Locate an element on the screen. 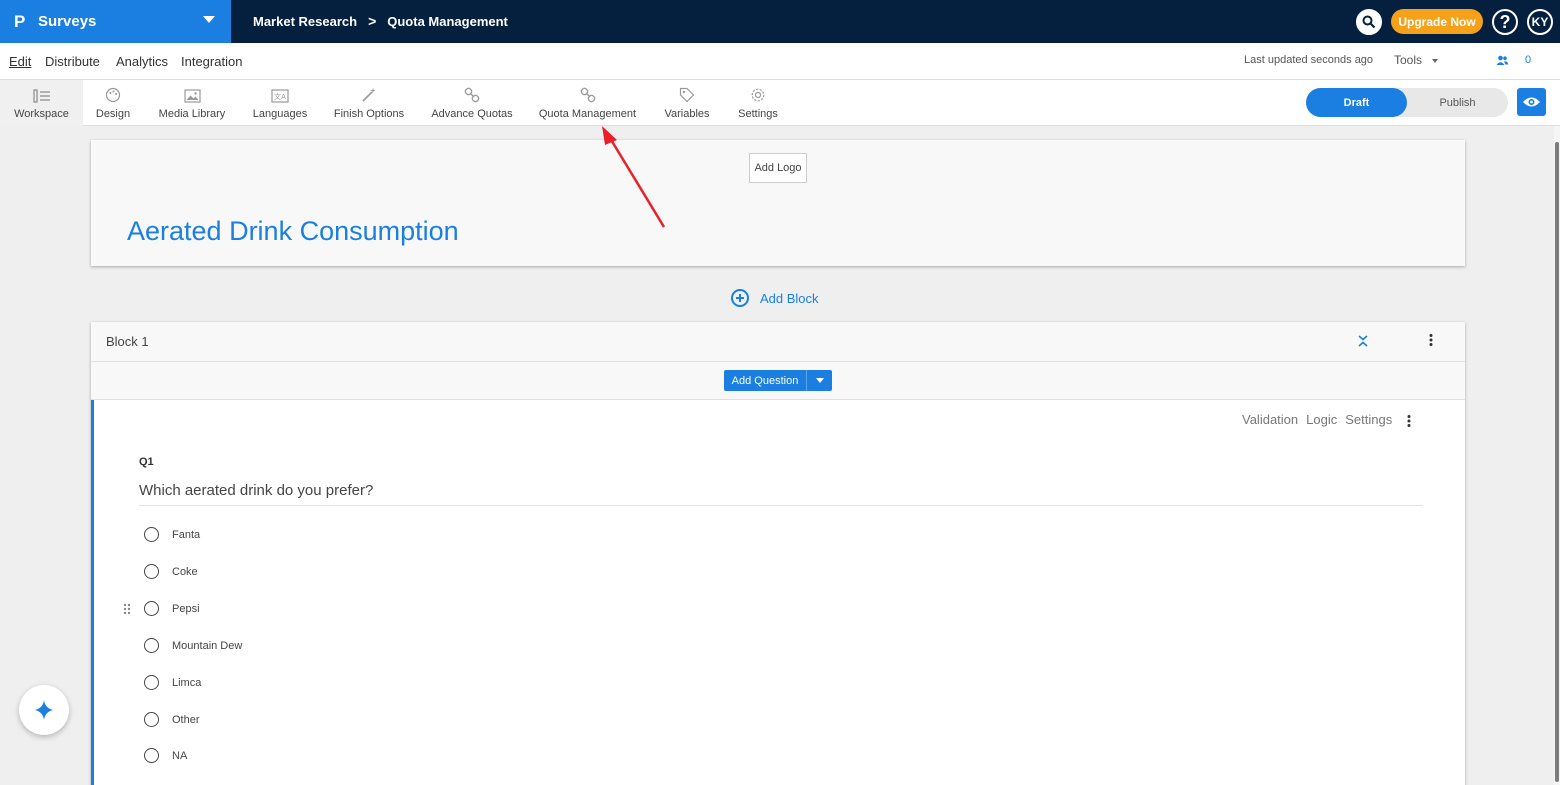 The image size is (1560, 785). question-text: Which aerated drink do you prefer? is located at coordinates (781, 494).